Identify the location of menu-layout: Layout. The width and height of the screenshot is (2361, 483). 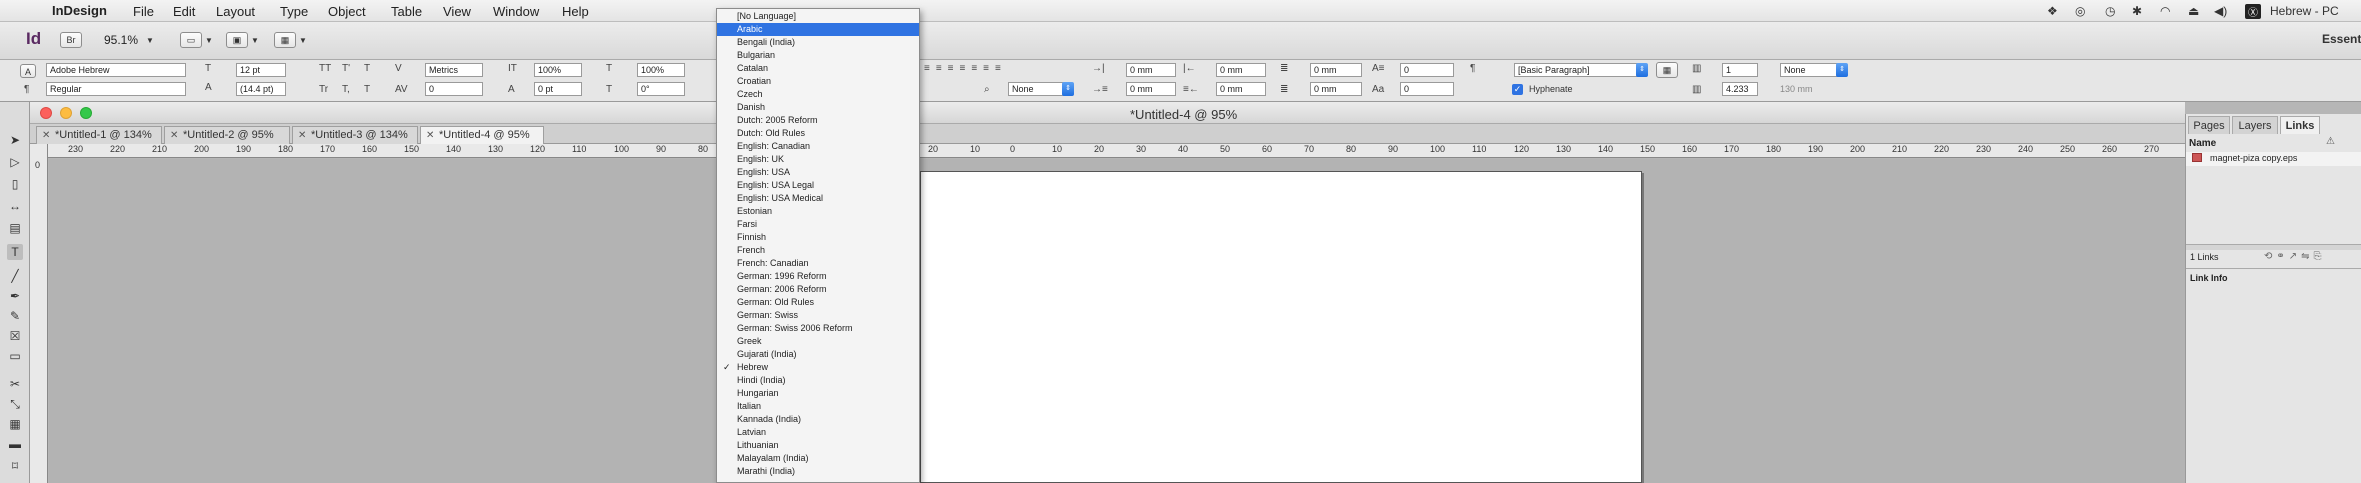
(235, 11).